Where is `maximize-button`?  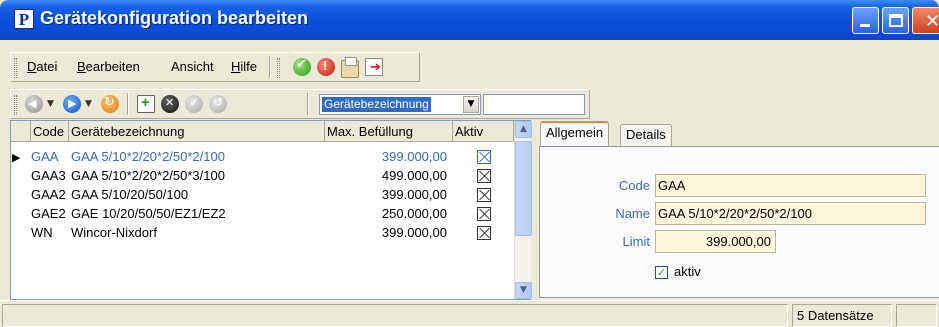 maximize-button is located at coordinates (895, 20).